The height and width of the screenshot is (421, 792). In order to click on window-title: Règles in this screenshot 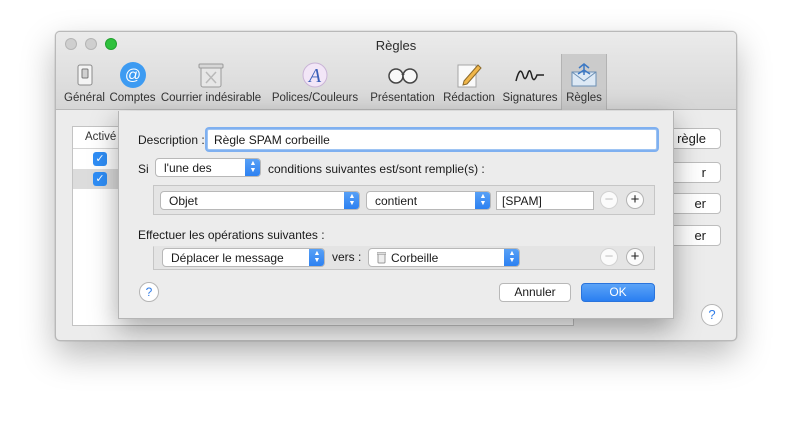, I will do `click(396, 45)`.